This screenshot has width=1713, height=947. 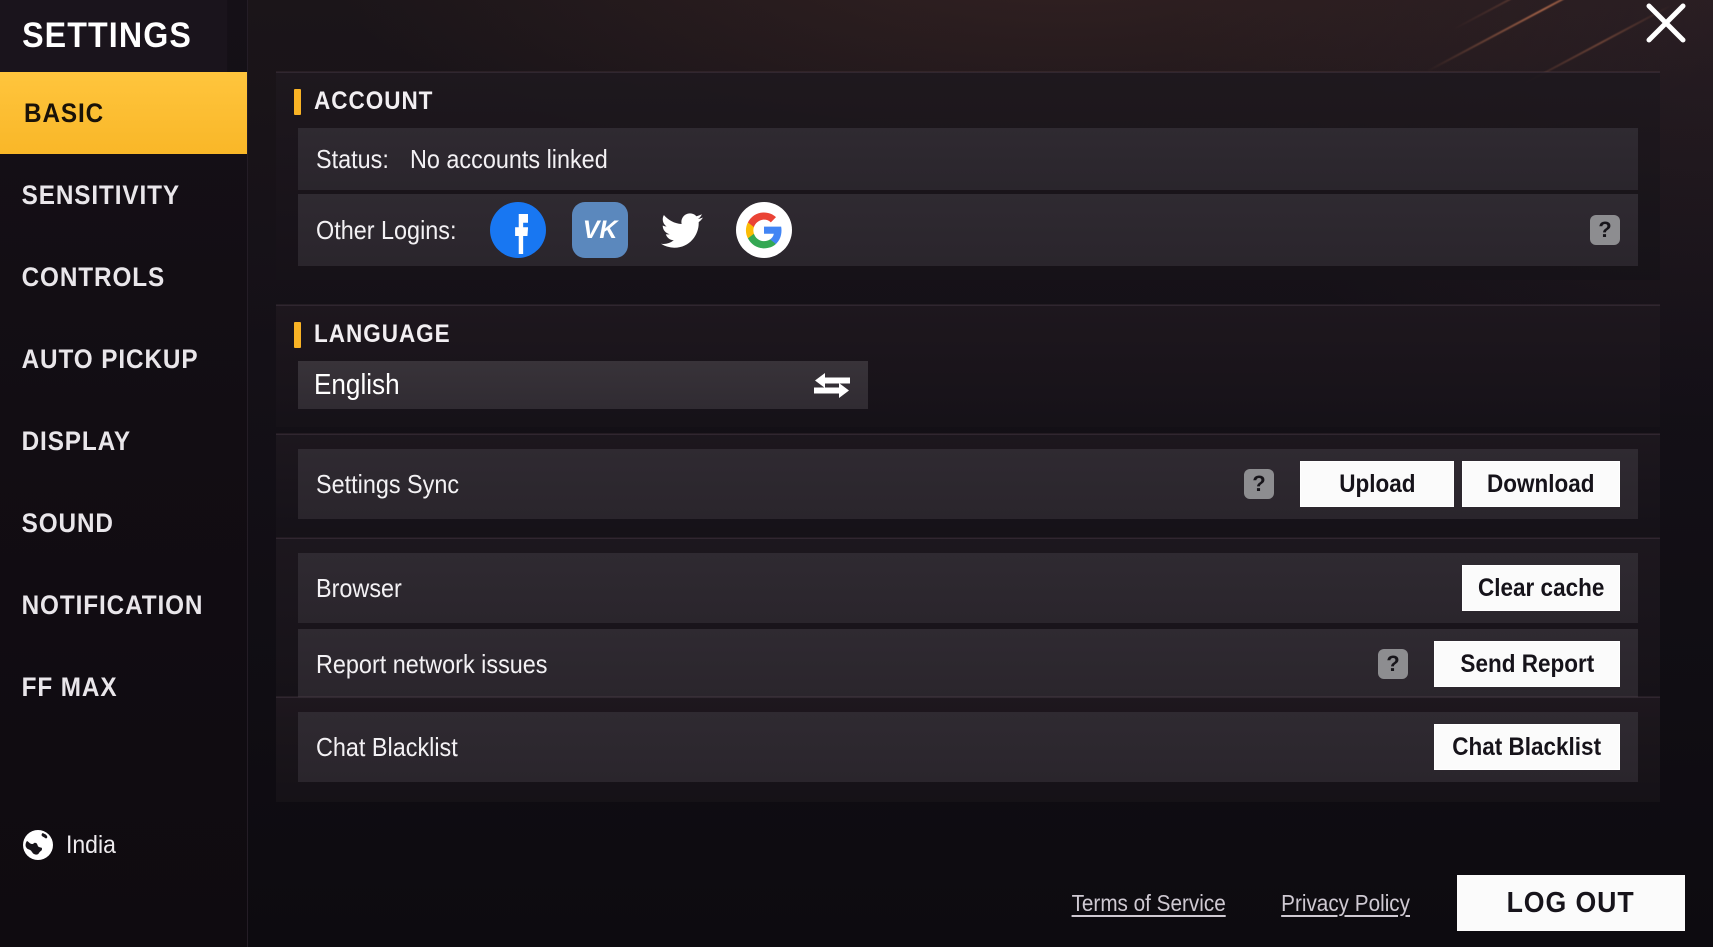 What do you see at coordinates (832, 385) in the screenshot?
I see `swap-arrows-icon` at bounding box center [832, 385].